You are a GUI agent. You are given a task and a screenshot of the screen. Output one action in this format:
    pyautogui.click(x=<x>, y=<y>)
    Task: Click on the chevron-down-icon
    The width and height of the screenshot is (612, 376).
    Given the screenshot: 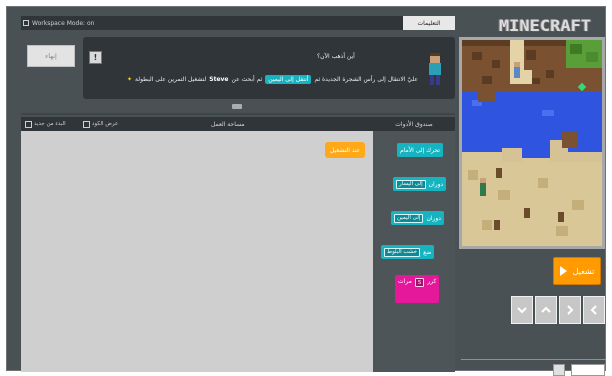 What is the action you would take?
    pyautogui.click(x=522, y=310)
    